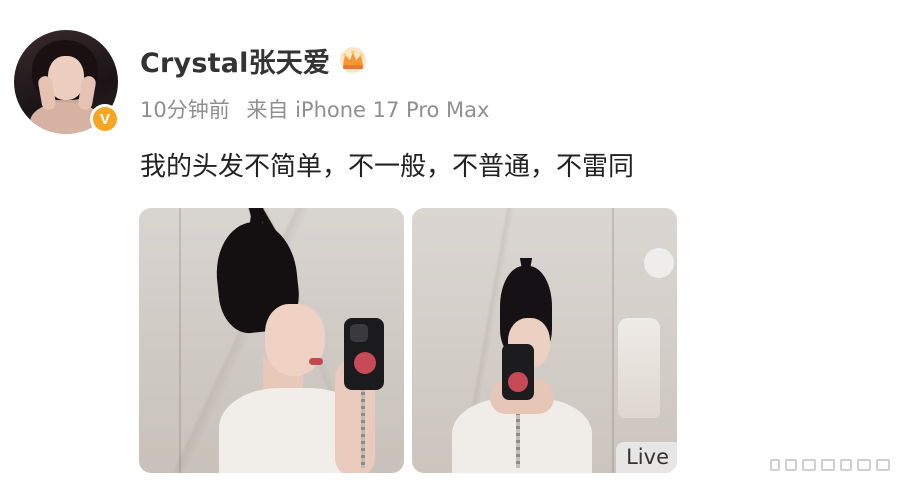 Image resolution: width=910 pixels, height=480 pixels. What do you see at coordinates (639, 368) in the screenshot?
I see `towel` at bounding box center [639, 368].